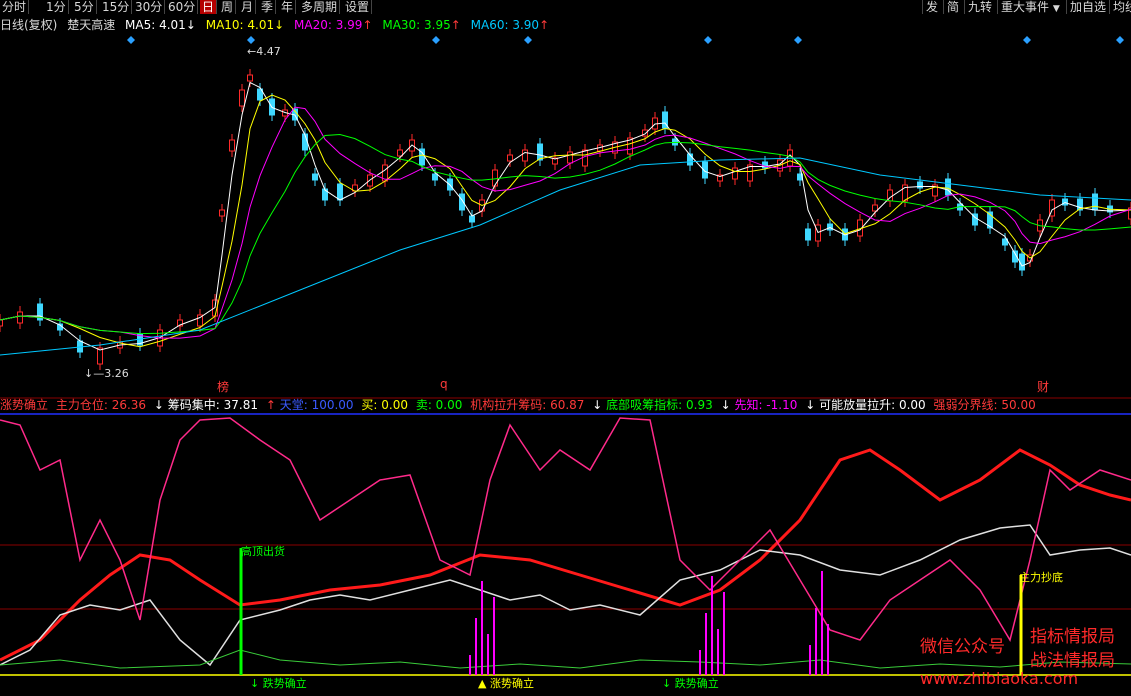  What do you see at coordinates (320, 7) in the screenshot?
I see `tab-multi-period: 多周期` at bounding box center [320, 7].